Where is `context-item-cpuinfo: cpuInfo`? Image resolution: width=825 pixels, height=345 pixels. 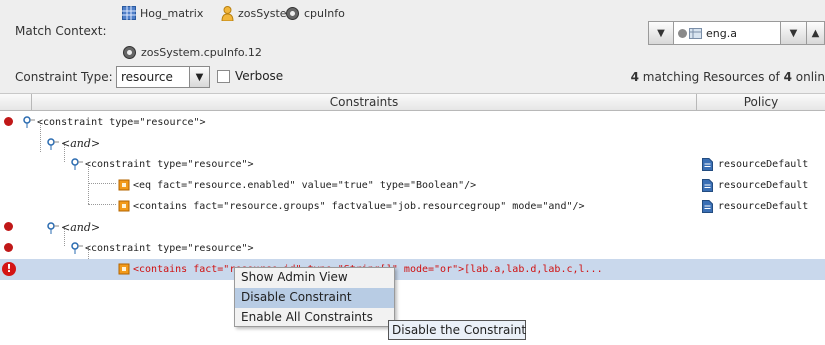
context-item-cpuinfo: cpuInfo is located at coordinates (315, 13).